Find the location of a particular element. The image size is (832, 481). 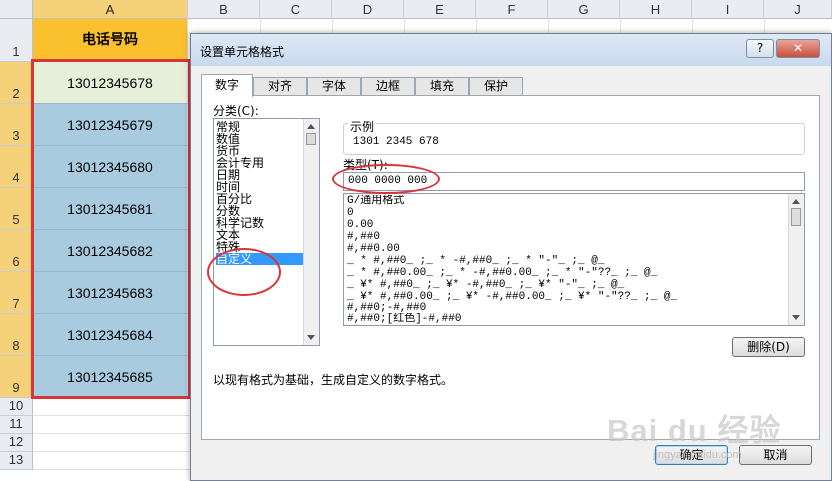

row-header-13: 13 is located at coordinates (16, 461).